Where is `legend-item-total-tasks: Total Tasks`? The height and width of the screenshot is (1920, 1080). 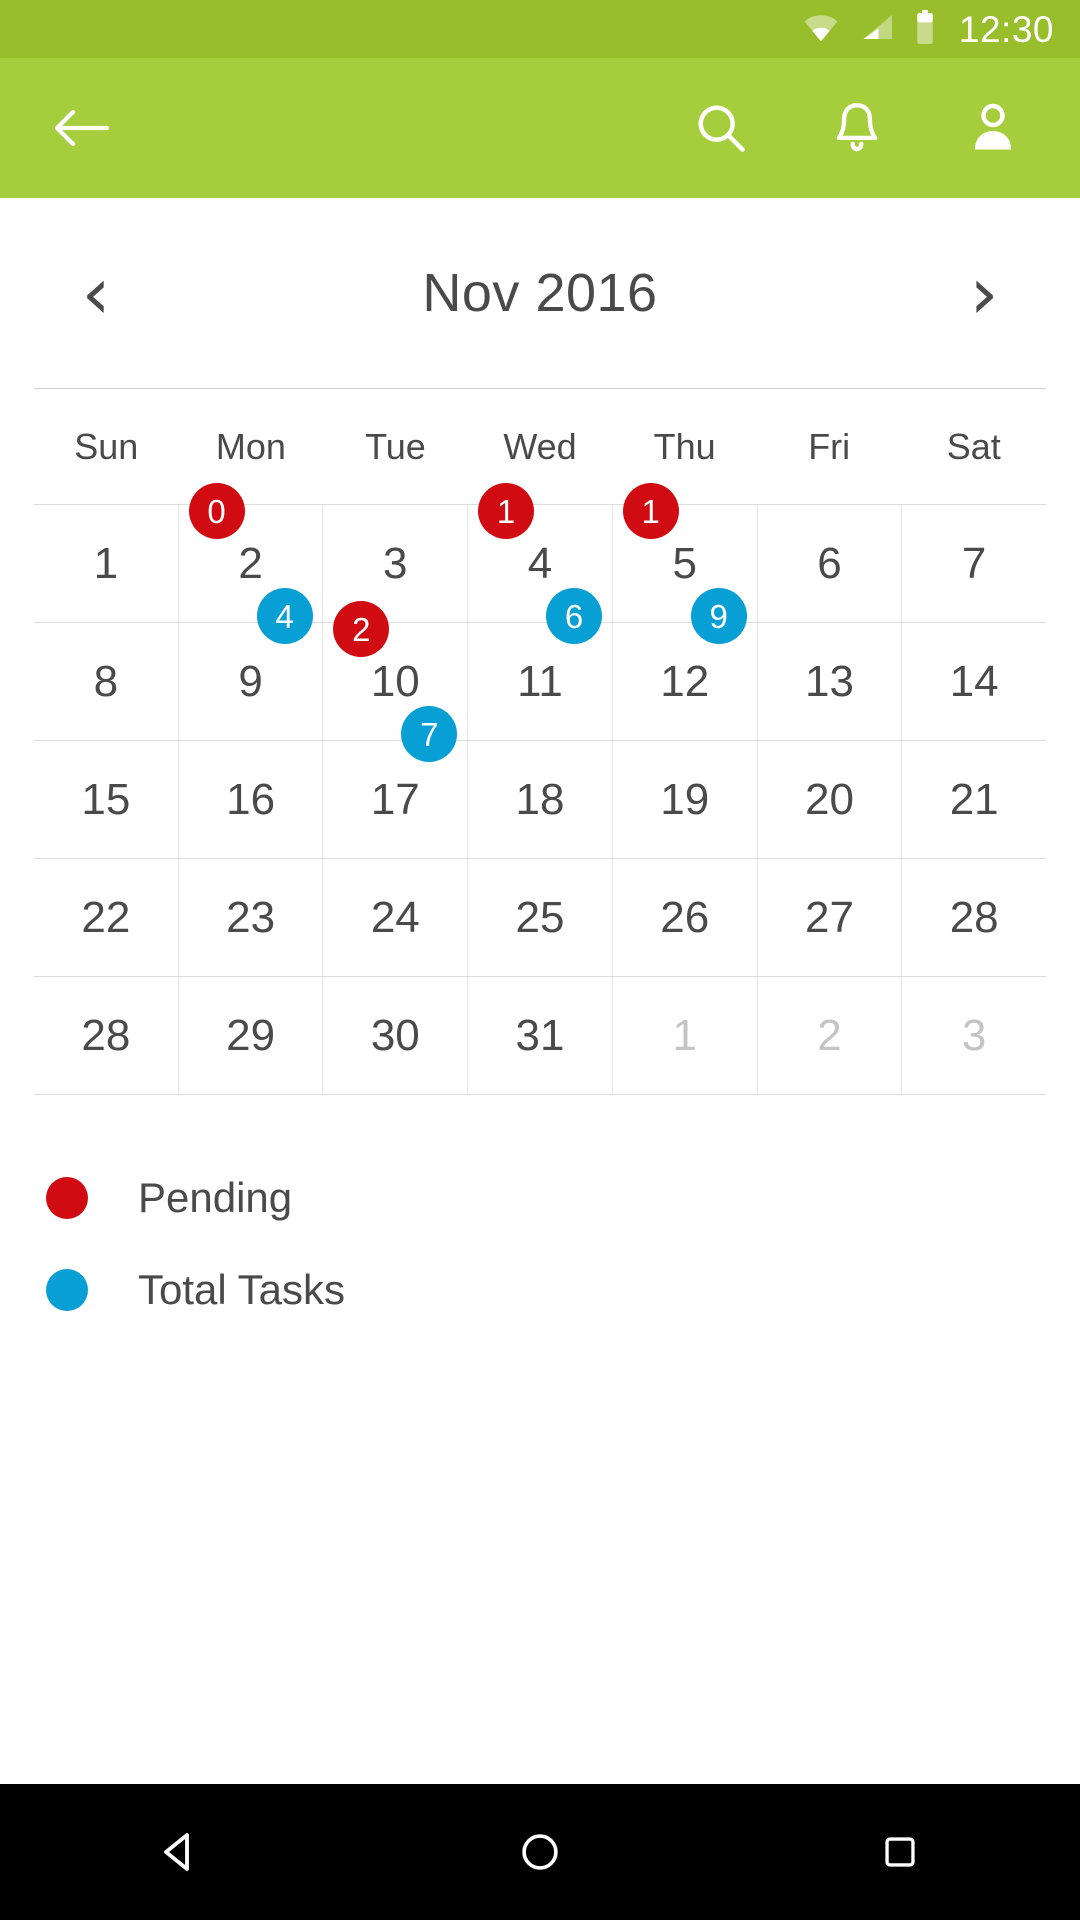 legend-item-total-tasks: Total Tasks is located at coordinates (563, 1290).